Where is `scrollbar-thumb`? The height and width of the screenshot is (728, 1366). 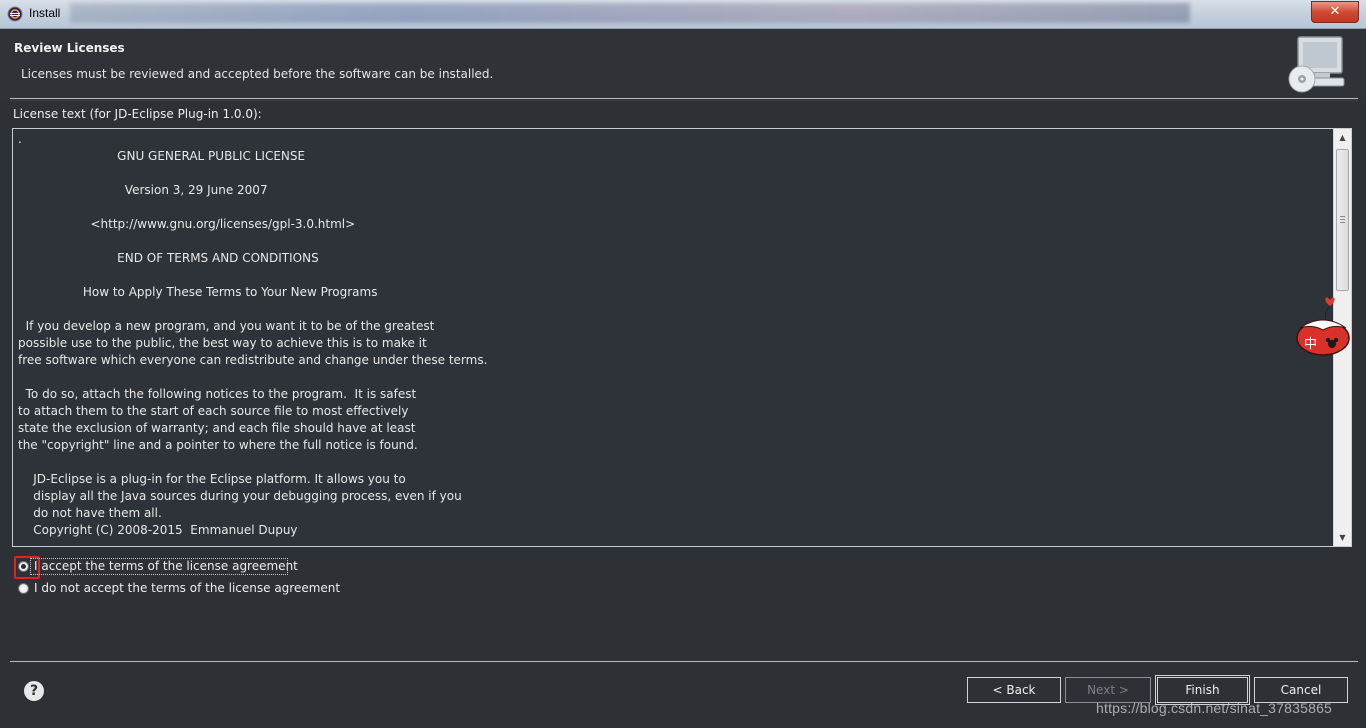 scrollbar-thumb is located at coordinates (1342, 220).